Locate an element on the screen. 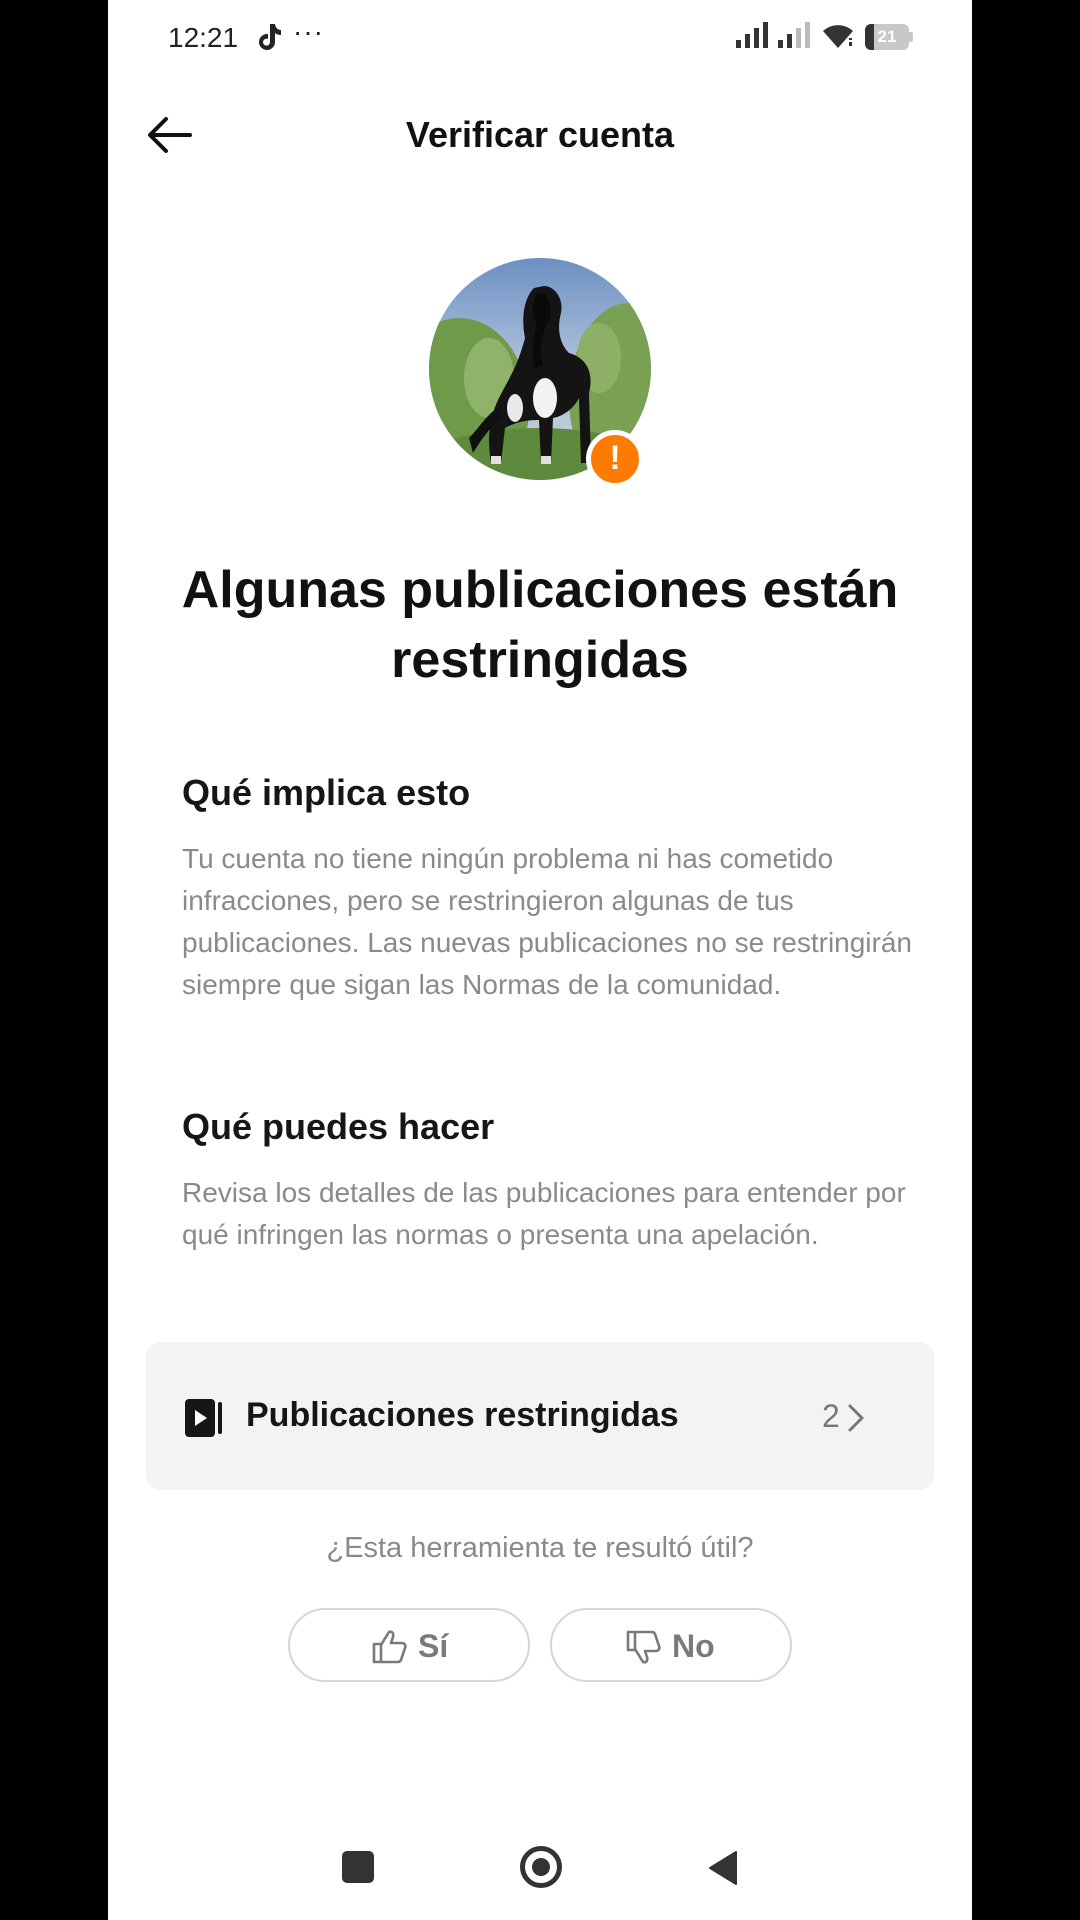 The image size is (1080, 1920). main-heading: Algunas publicaciones están restringidas is located at coordinates (540, 625).